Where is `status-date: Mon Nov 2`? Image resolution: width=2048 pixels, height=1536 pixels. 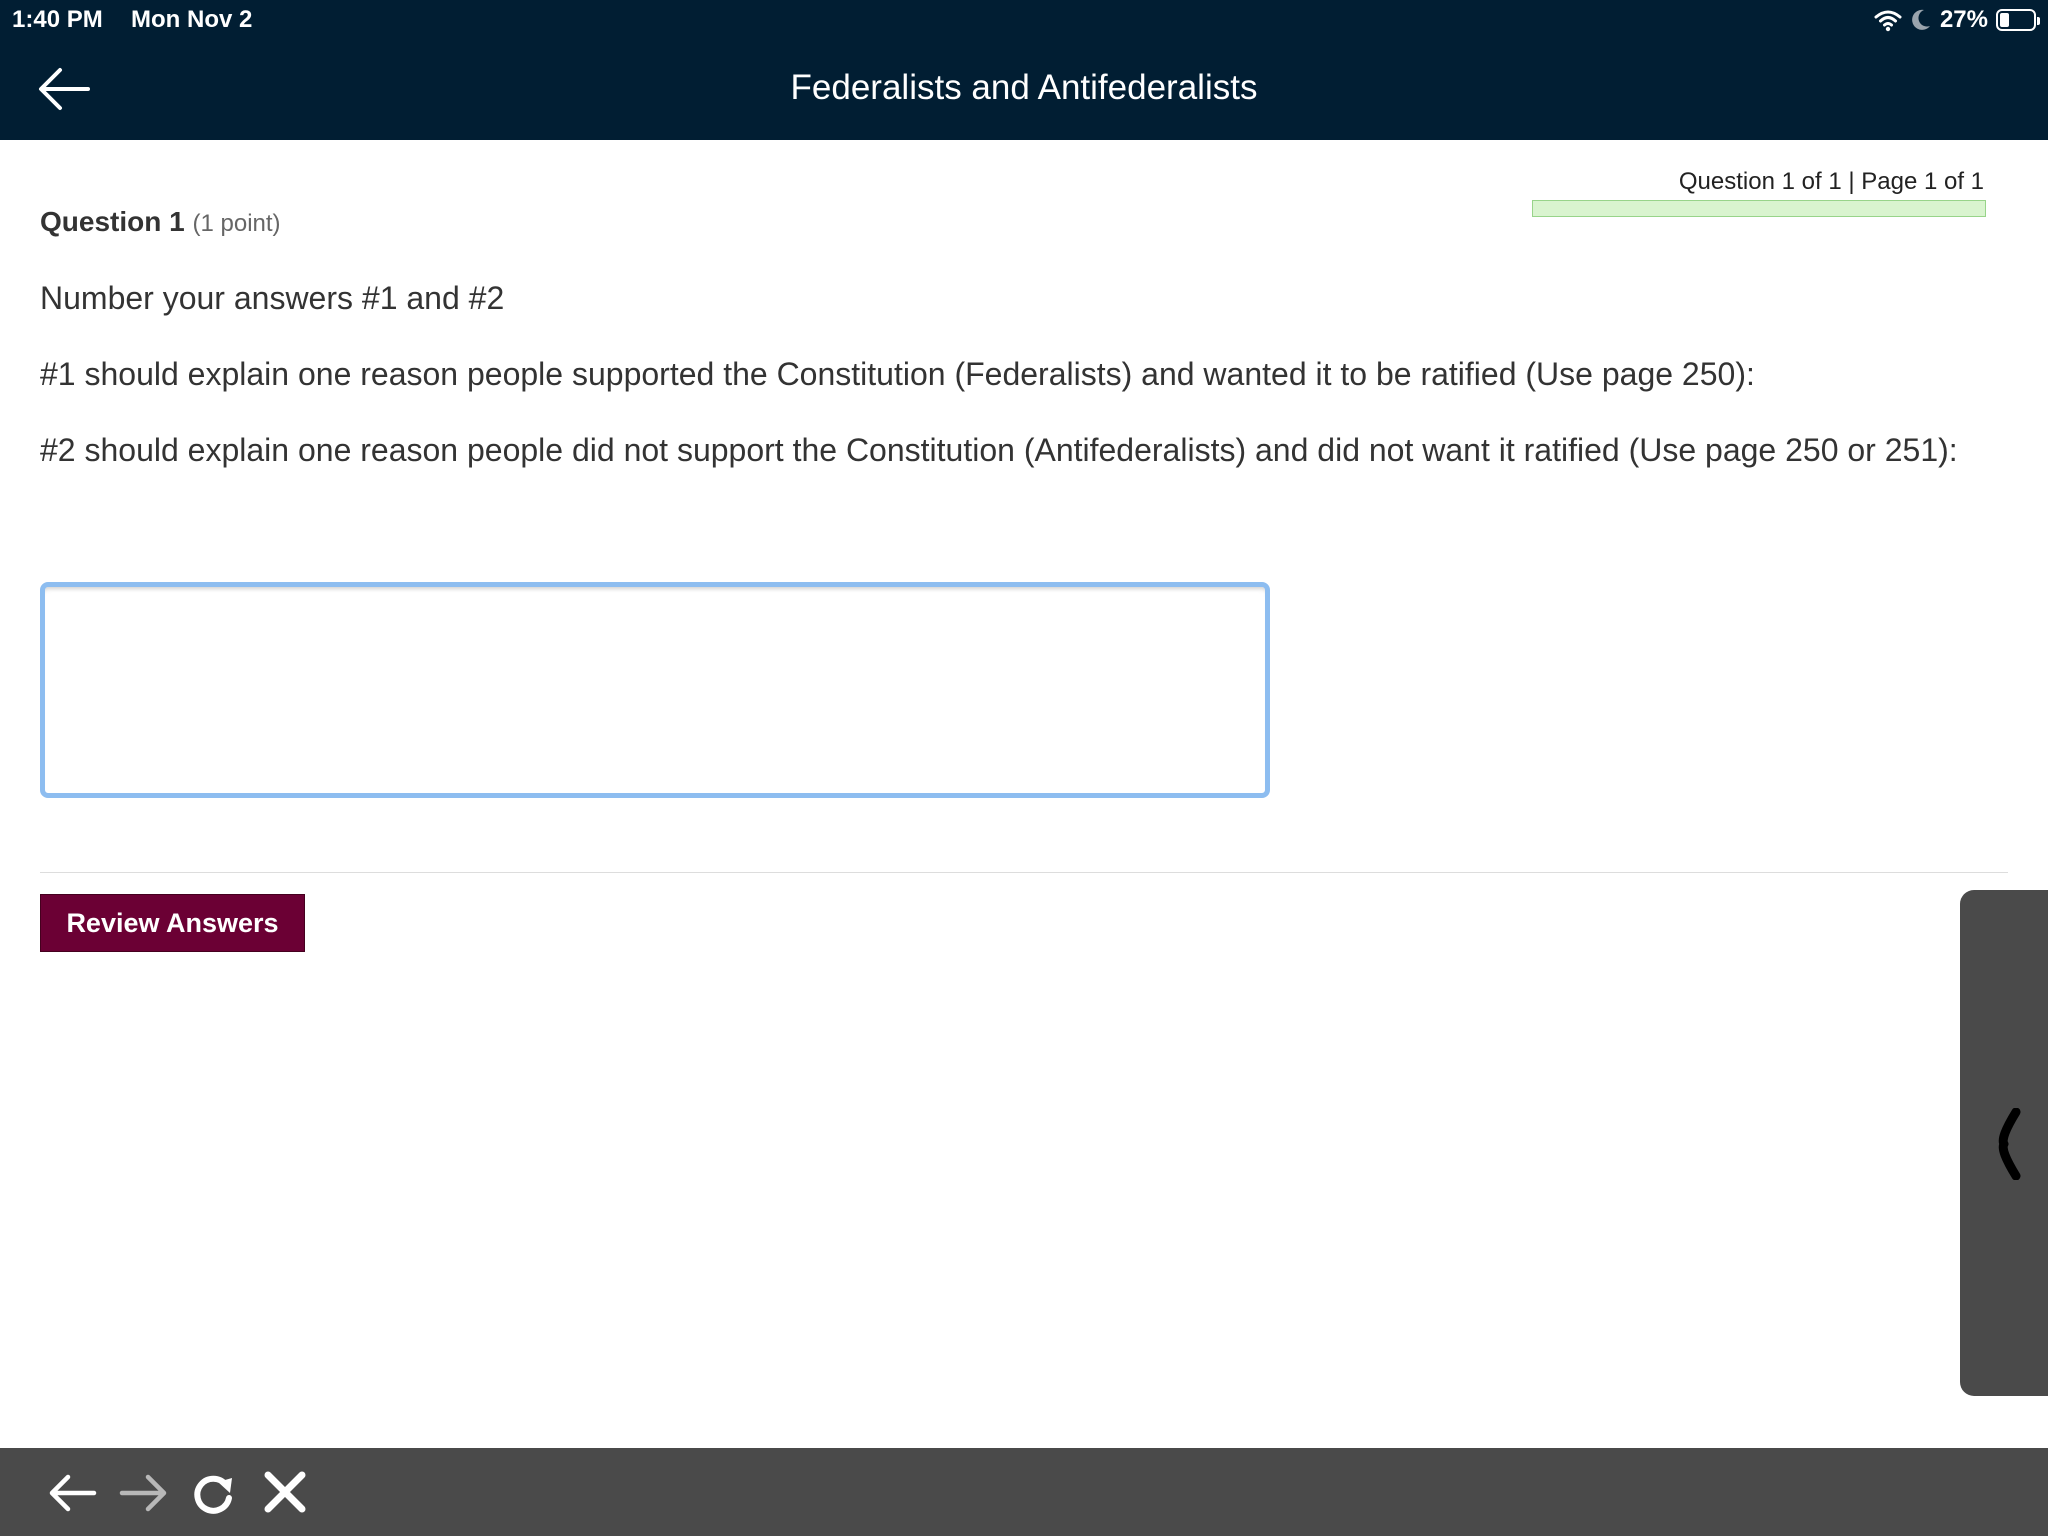
status-date: Mon Nov 2 is located at coordinates (192, 19).